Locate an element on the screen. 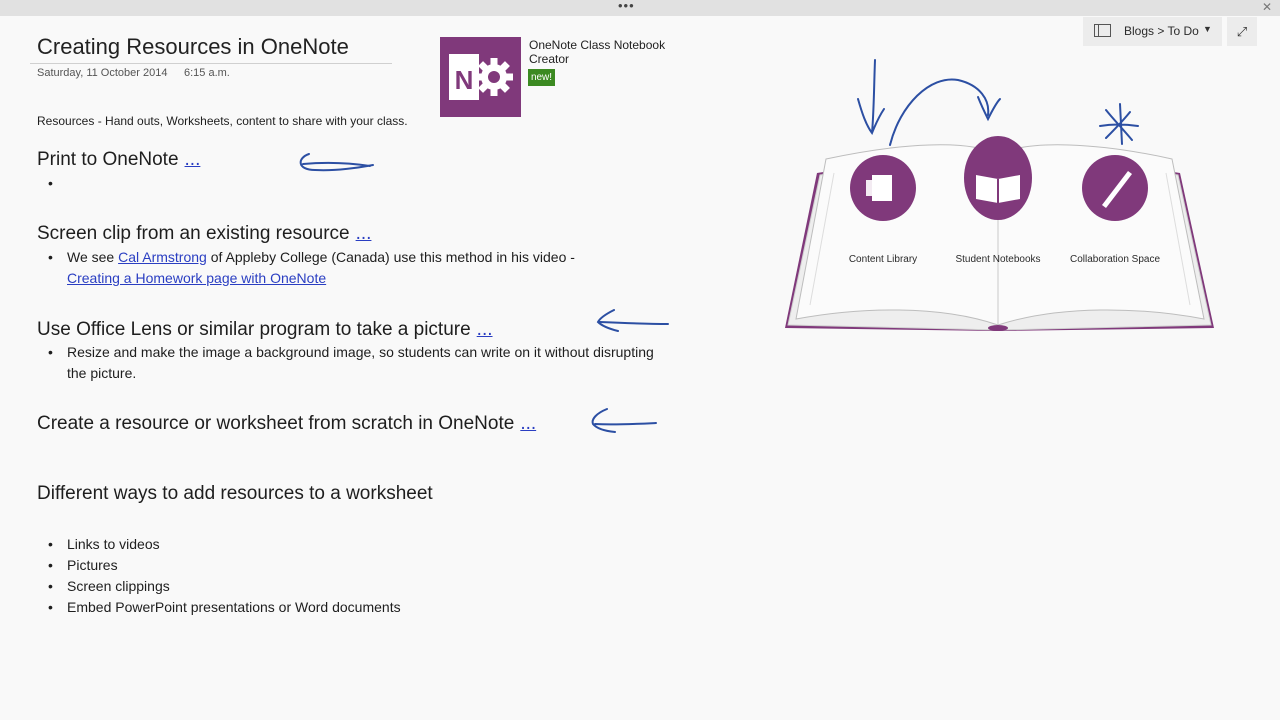 The height and width of the screenshot is (720, 1280). onenote-class-notebook-logo: N is located at coordinates (480, 77).